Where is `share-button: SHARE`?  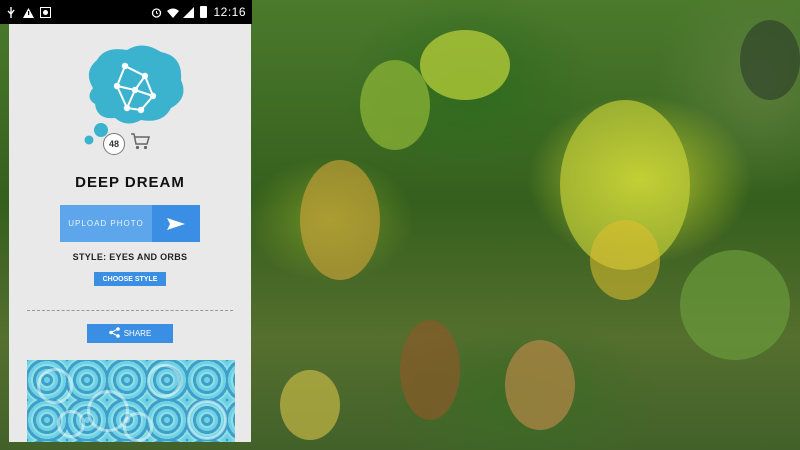
share-button: SHARE is located at coordinates (130, 333).